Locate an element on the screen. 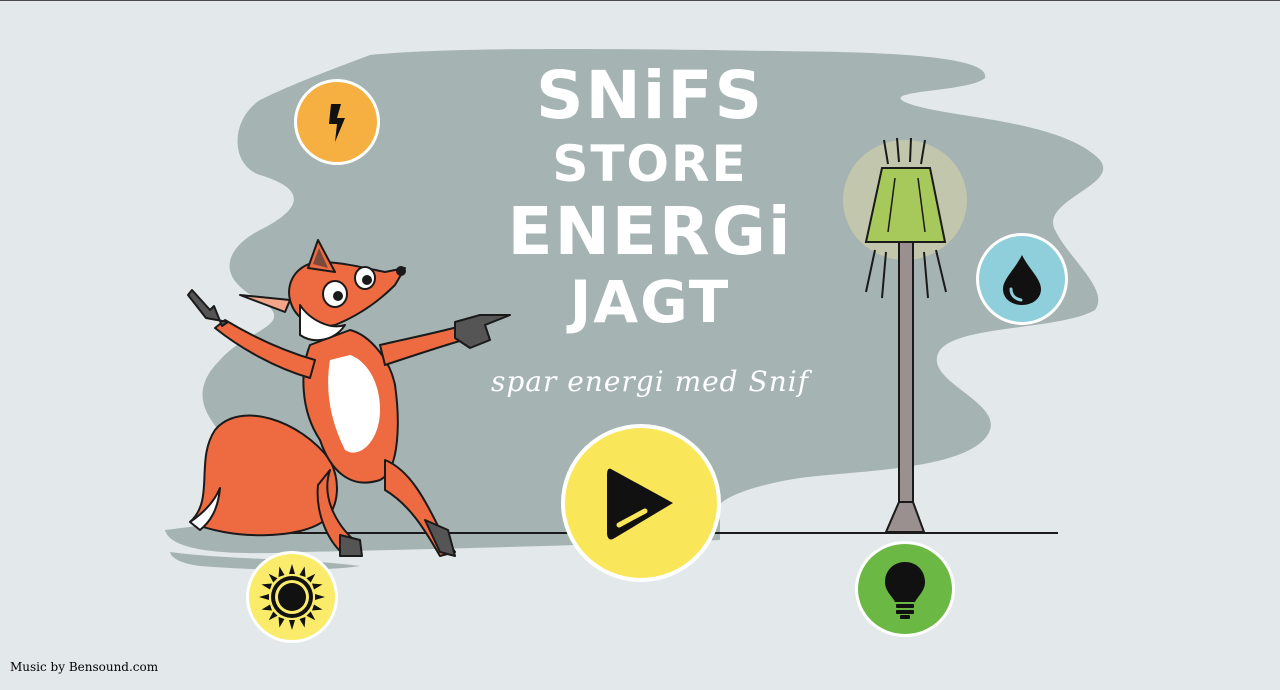 This screenshot has width=1280, height=690. sun-icon is located at coordinates (292, 597).